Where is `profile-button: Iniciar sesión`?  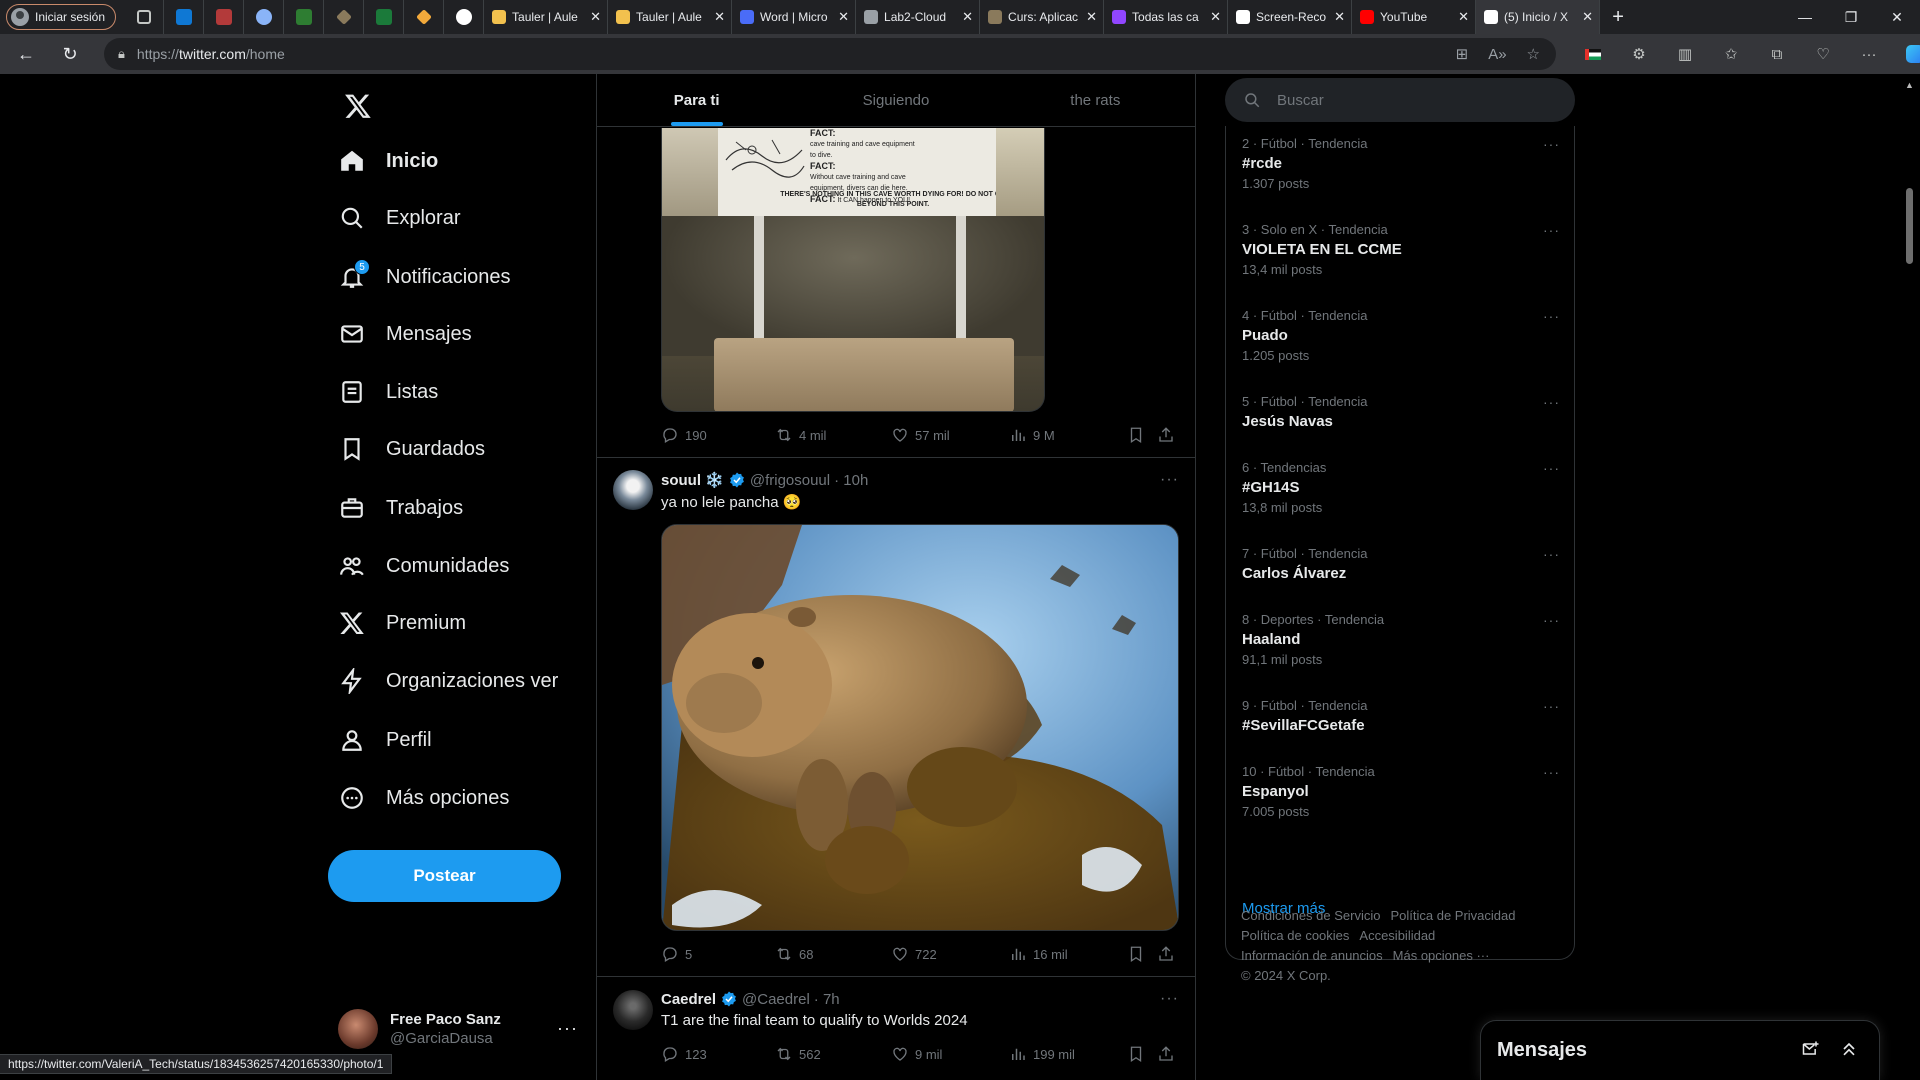 profile-button: Iniciar sesión is located at coordinates (61, 17).